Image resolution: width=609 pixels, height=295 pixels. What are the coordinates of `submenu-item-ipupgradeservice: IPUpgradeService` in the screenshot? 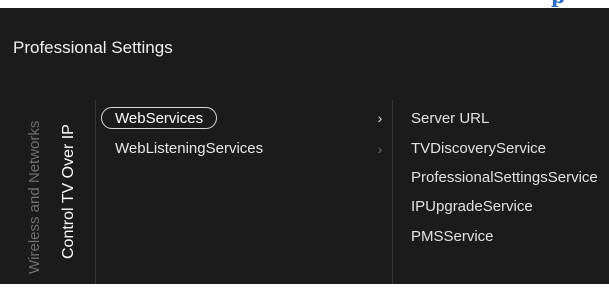 It's located at (472, 207).